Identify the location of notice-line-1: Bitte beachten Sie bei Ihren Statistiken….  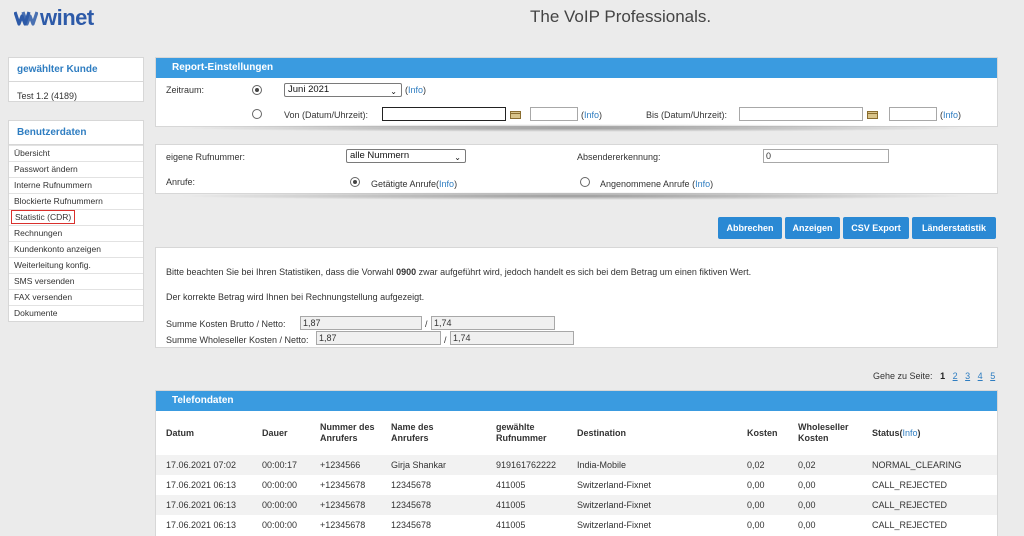
(459, 272).